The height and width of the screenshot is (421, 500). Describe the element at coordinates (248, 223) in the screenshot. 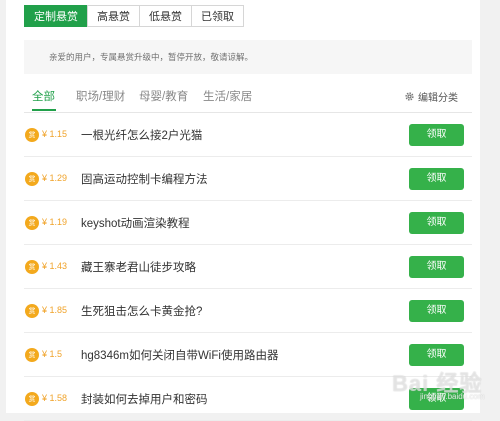

I see `list-item: 赏 ¥ 1.19 keyshot动画渲染教程 领取` at that location.